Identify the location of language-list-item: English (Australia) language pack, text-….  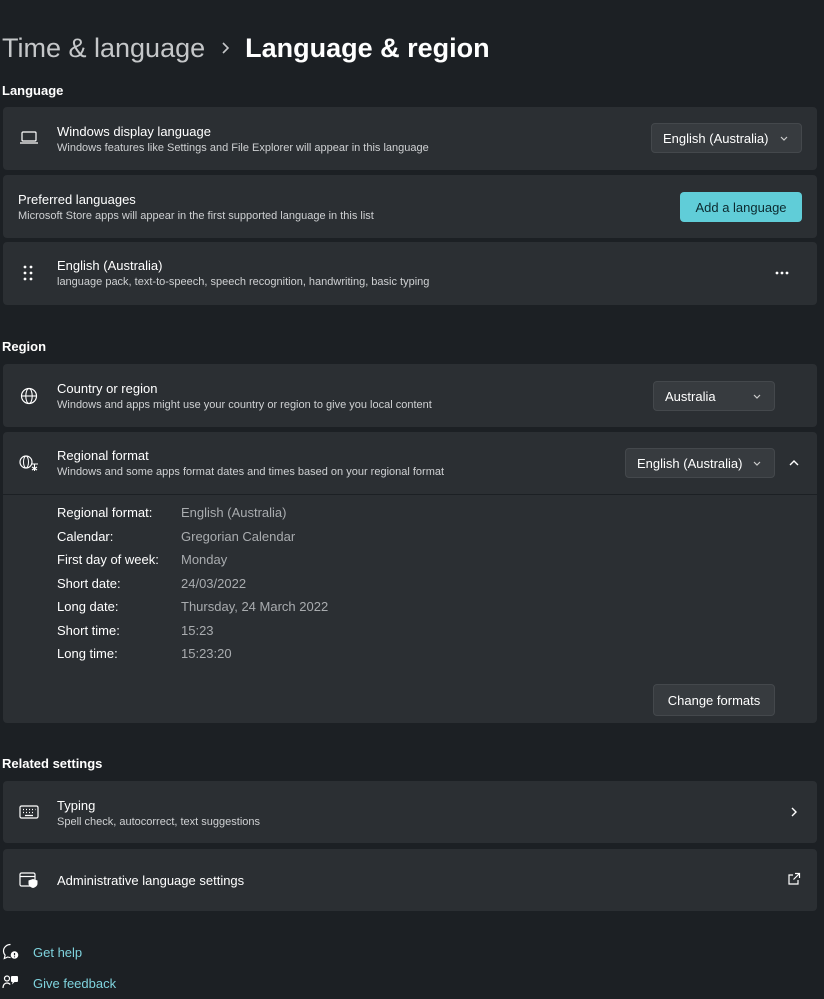
(410, 273).